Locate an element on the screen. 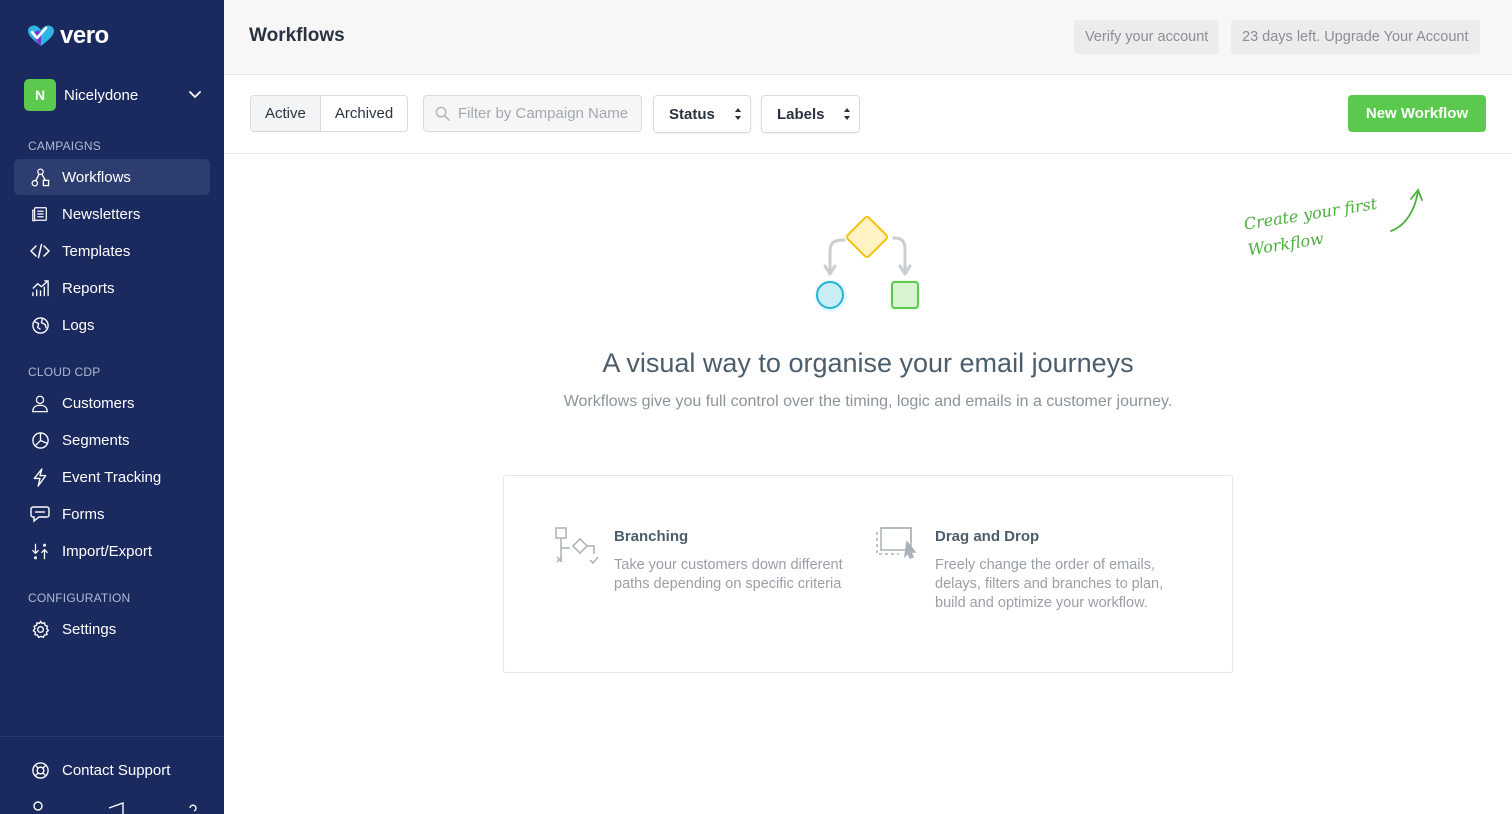 The width and height of the screenshot is (1512, 814). feature-title: Branching is located at coordinates (651, 536).